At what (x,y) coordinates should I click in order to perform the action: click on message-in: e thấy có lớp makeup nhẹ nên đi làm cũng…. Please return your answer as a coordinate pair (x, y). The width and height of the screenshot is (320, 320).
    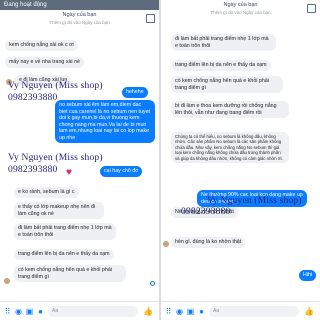
    Looking at the image, I should click on (59, 210).